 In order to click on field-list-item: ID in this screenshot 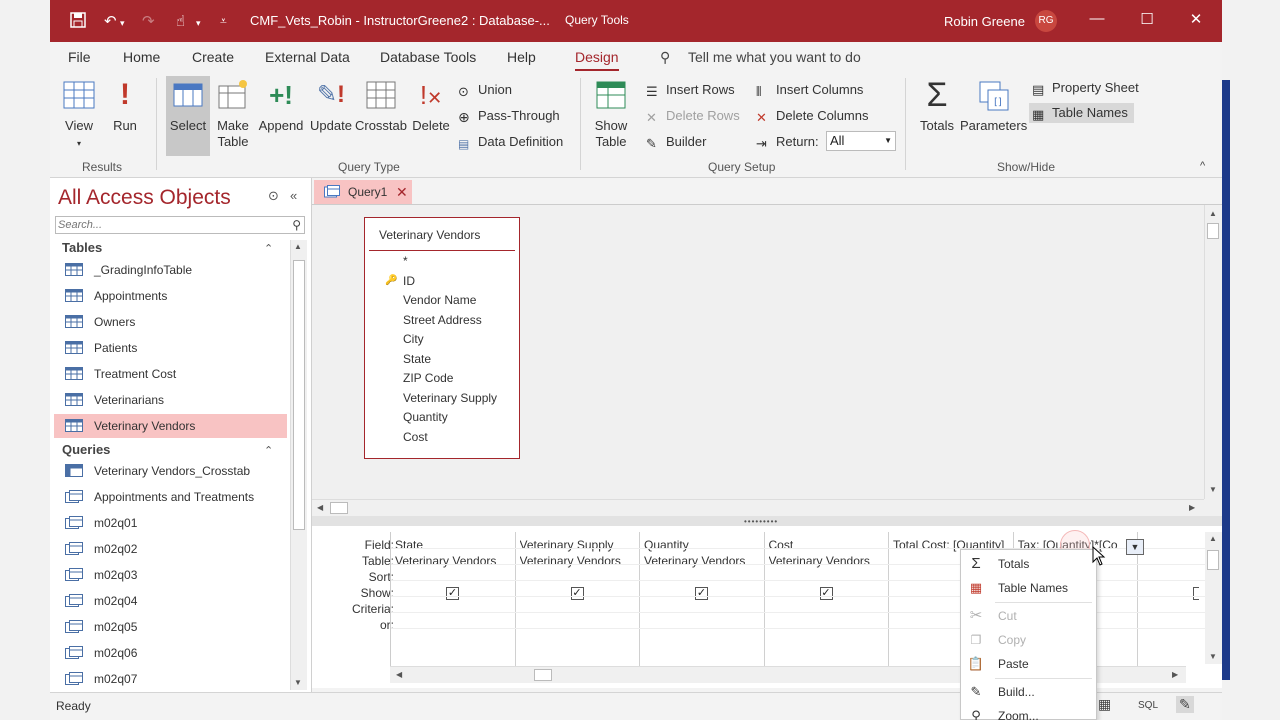, I will do `click(409, 281)`.